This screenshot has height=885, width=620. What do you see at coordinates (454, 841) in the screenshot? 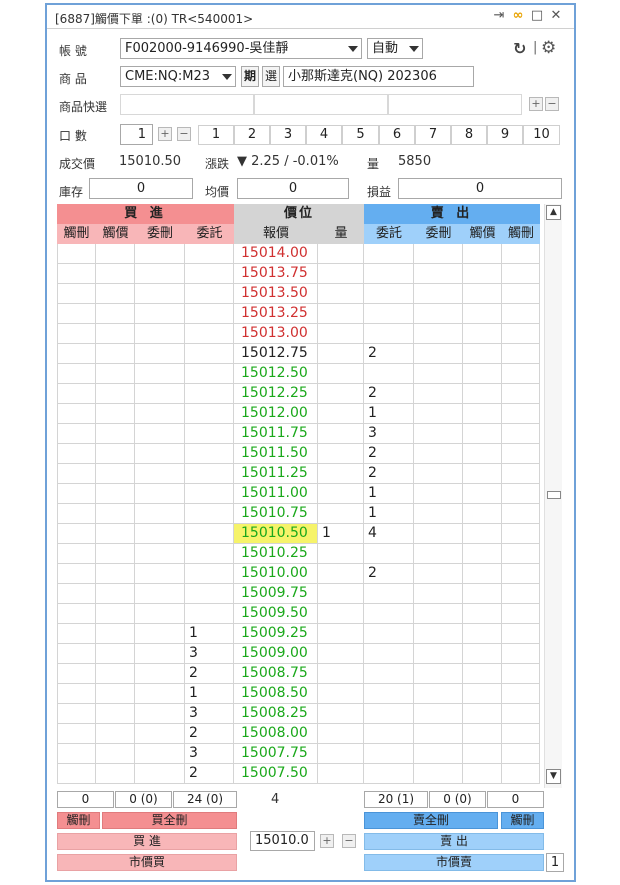
I see `sell-button: 賣 出` at bounding box center [454, 841].